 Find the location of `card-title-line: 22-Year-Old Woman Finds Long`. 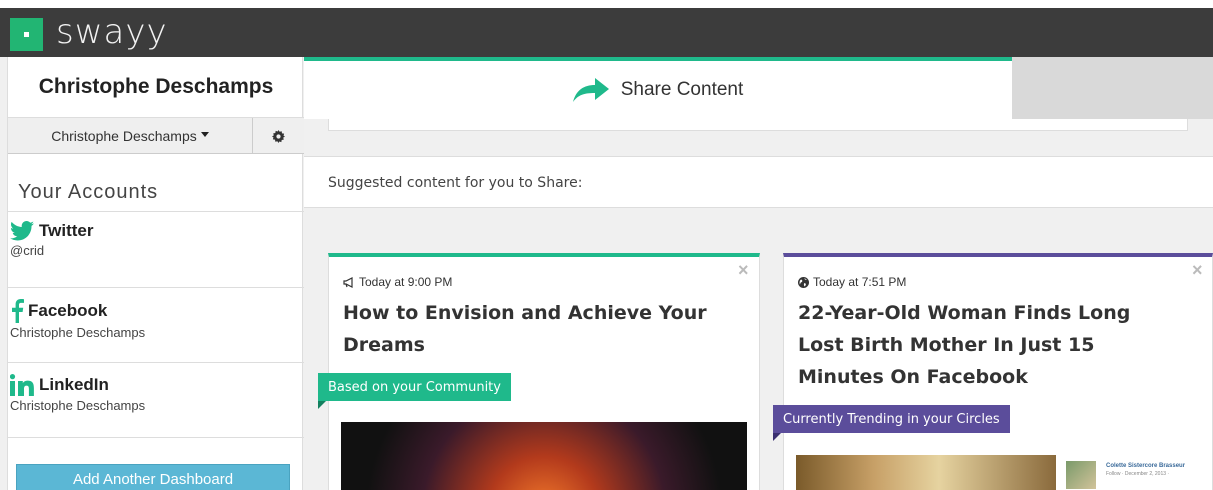

card-title-line: 22-Year-Old Woman Finds Long is located at coordinates (964, 313).